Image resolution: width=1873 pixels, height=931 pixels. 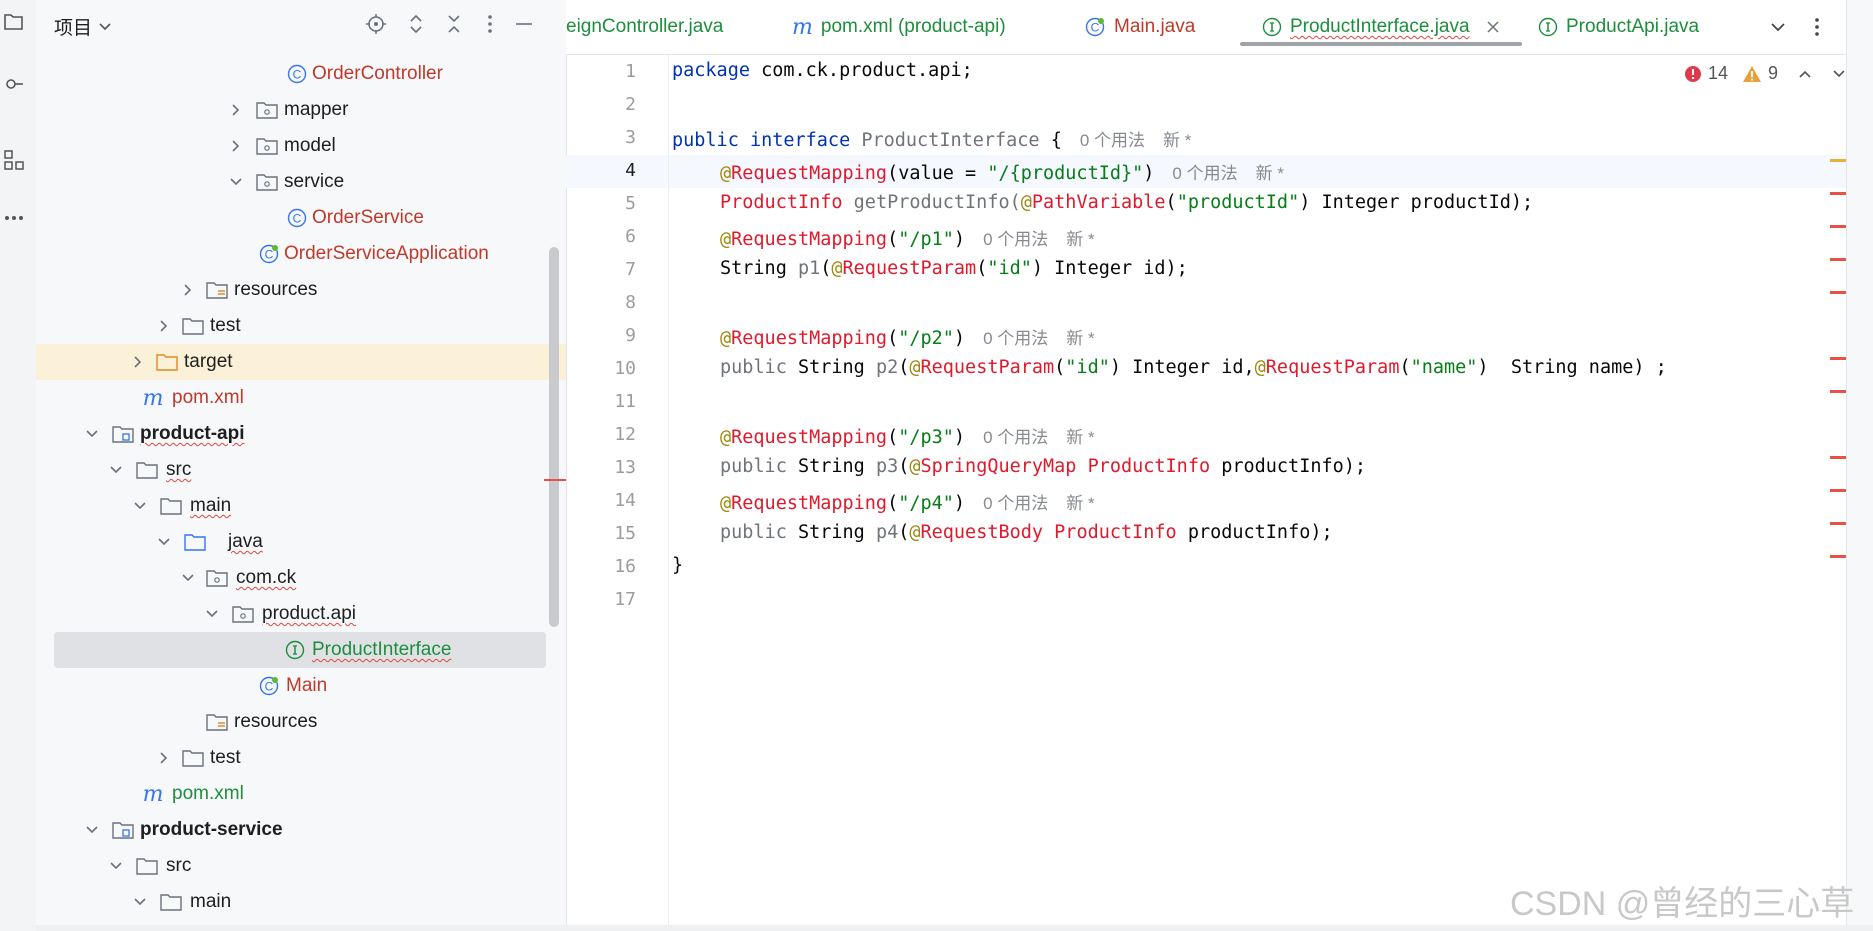 I want to click on tree-item: product.api, so click(x=301, y=614).